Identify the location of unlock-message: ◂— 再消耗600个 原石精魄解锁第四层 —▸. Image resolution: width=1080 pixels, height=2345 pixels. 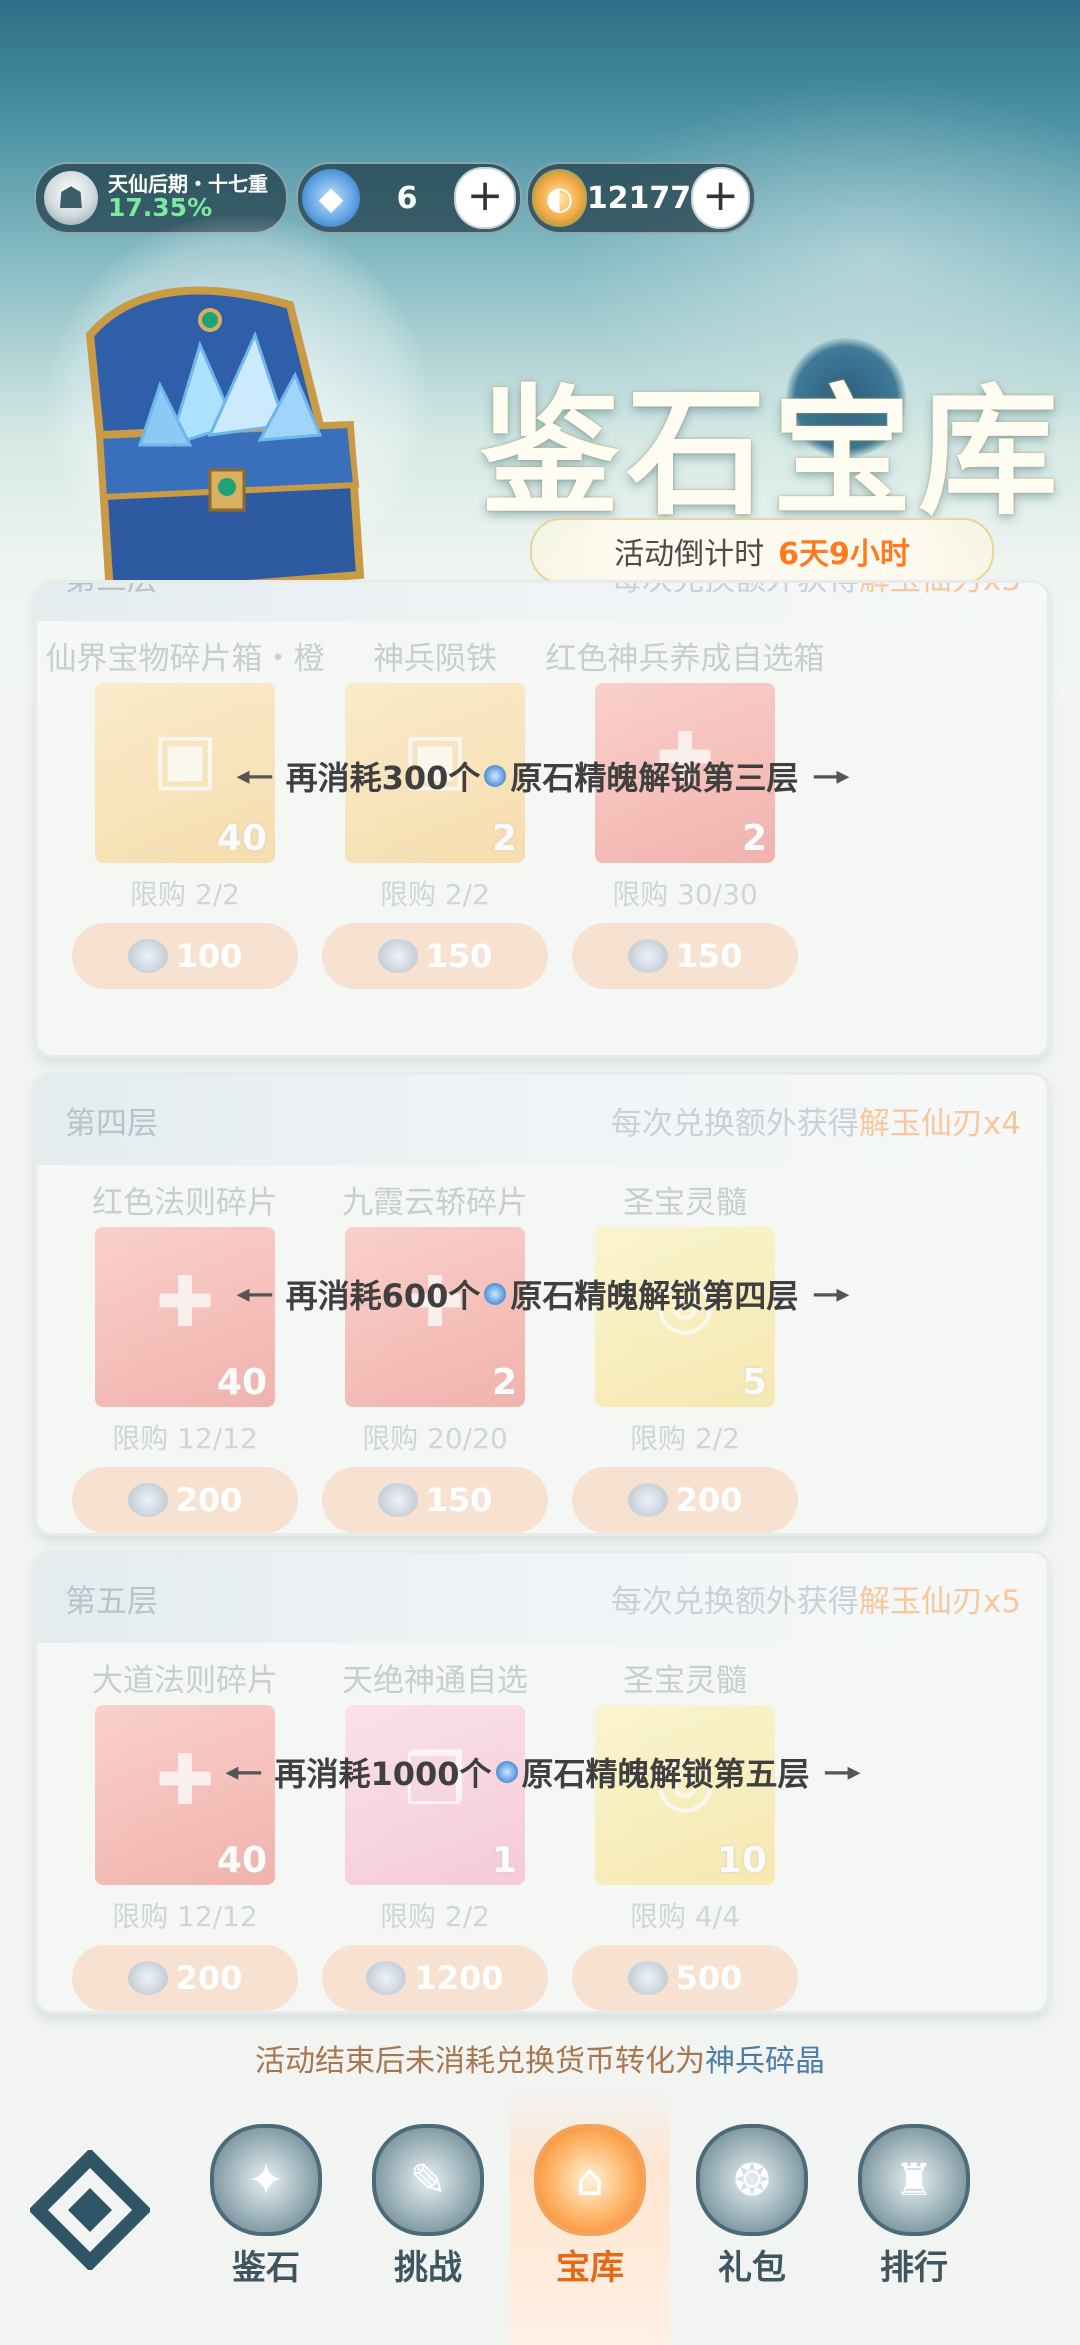
(543, 1296).